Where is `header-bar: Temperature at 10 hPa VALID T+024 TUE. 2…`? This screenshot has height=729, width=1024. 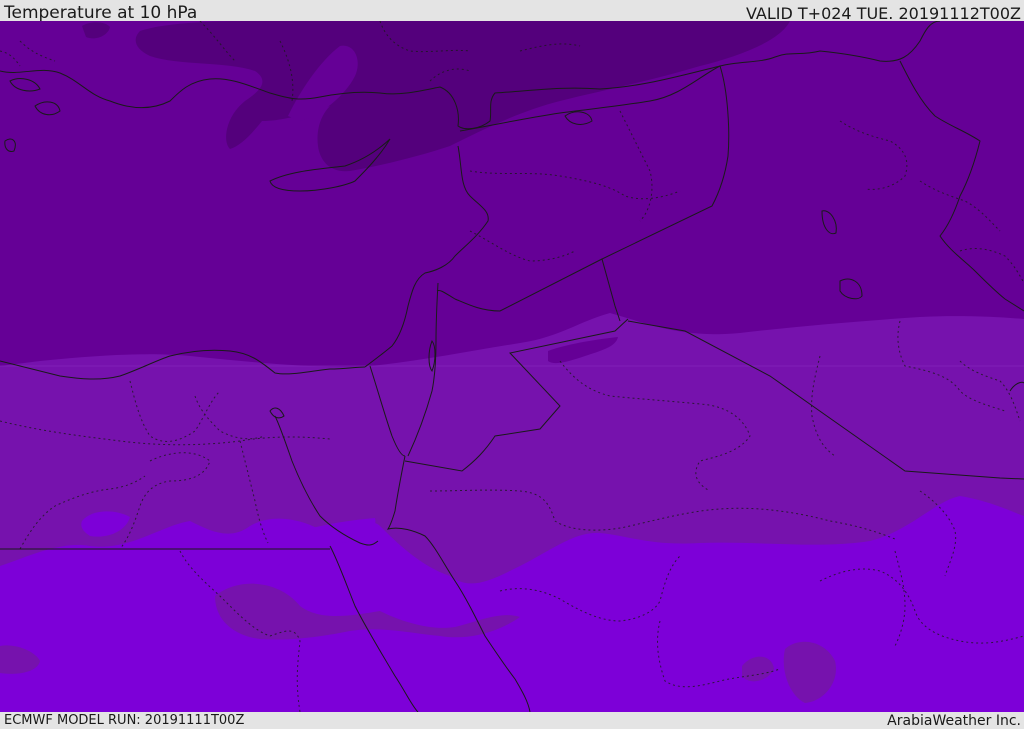
header-bar: Temperature at 10 hPa VALID T+024 TUE. 2… is located at coordinates (512, 11).